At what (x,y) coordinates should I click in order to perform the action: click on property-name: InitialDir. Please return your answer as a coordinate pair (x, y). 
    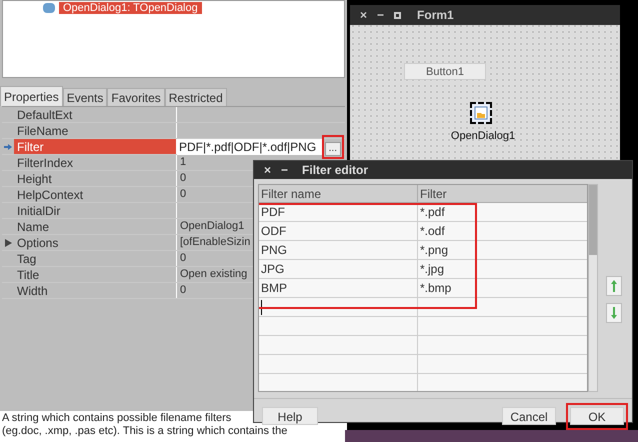
    Looking at the image, I should click on (95, 210).